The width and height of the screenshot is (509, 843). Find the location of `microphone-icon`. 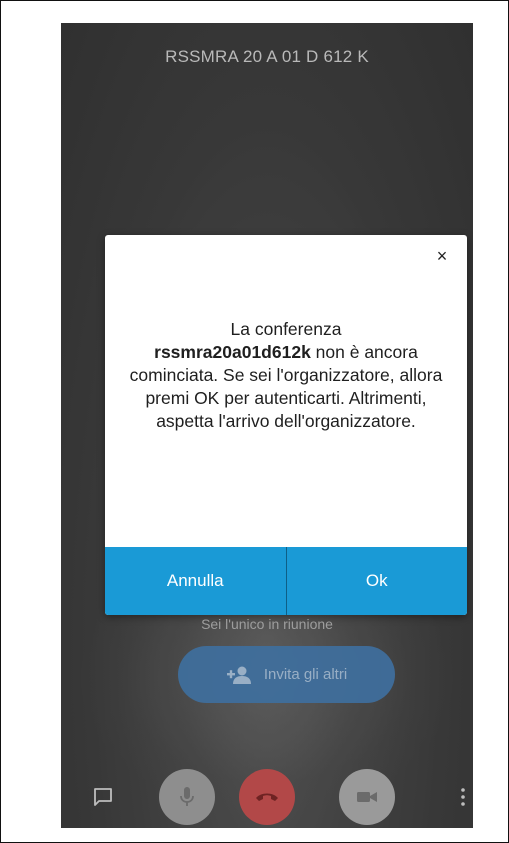

microphone-icon is located at coordinates (187, 796).